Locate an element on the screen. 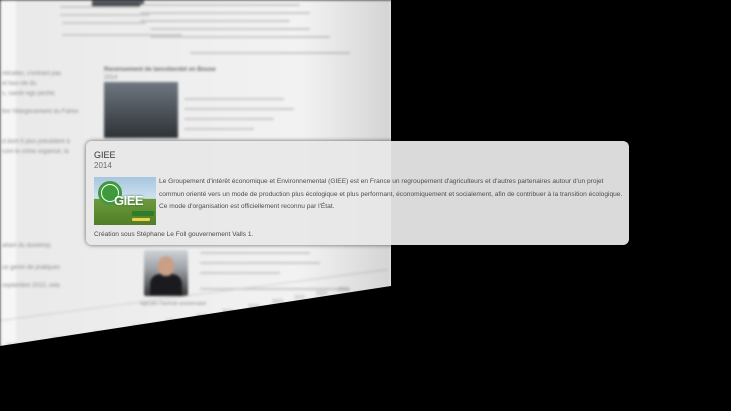 The width and height of the screenshot is (731, 411). logo-banner-accent is located at coordinates (141, 219).